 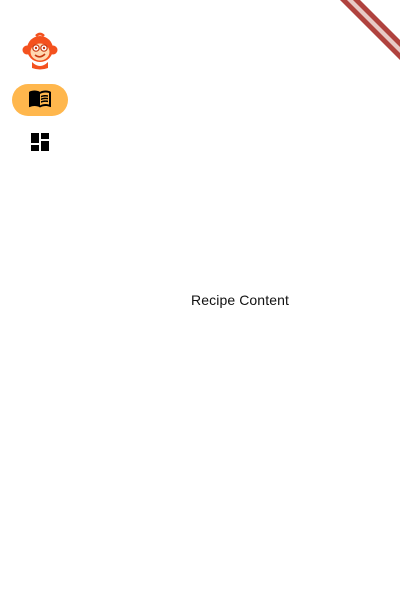 I want to click on dashboard-icon, so click(x=40, y=144).